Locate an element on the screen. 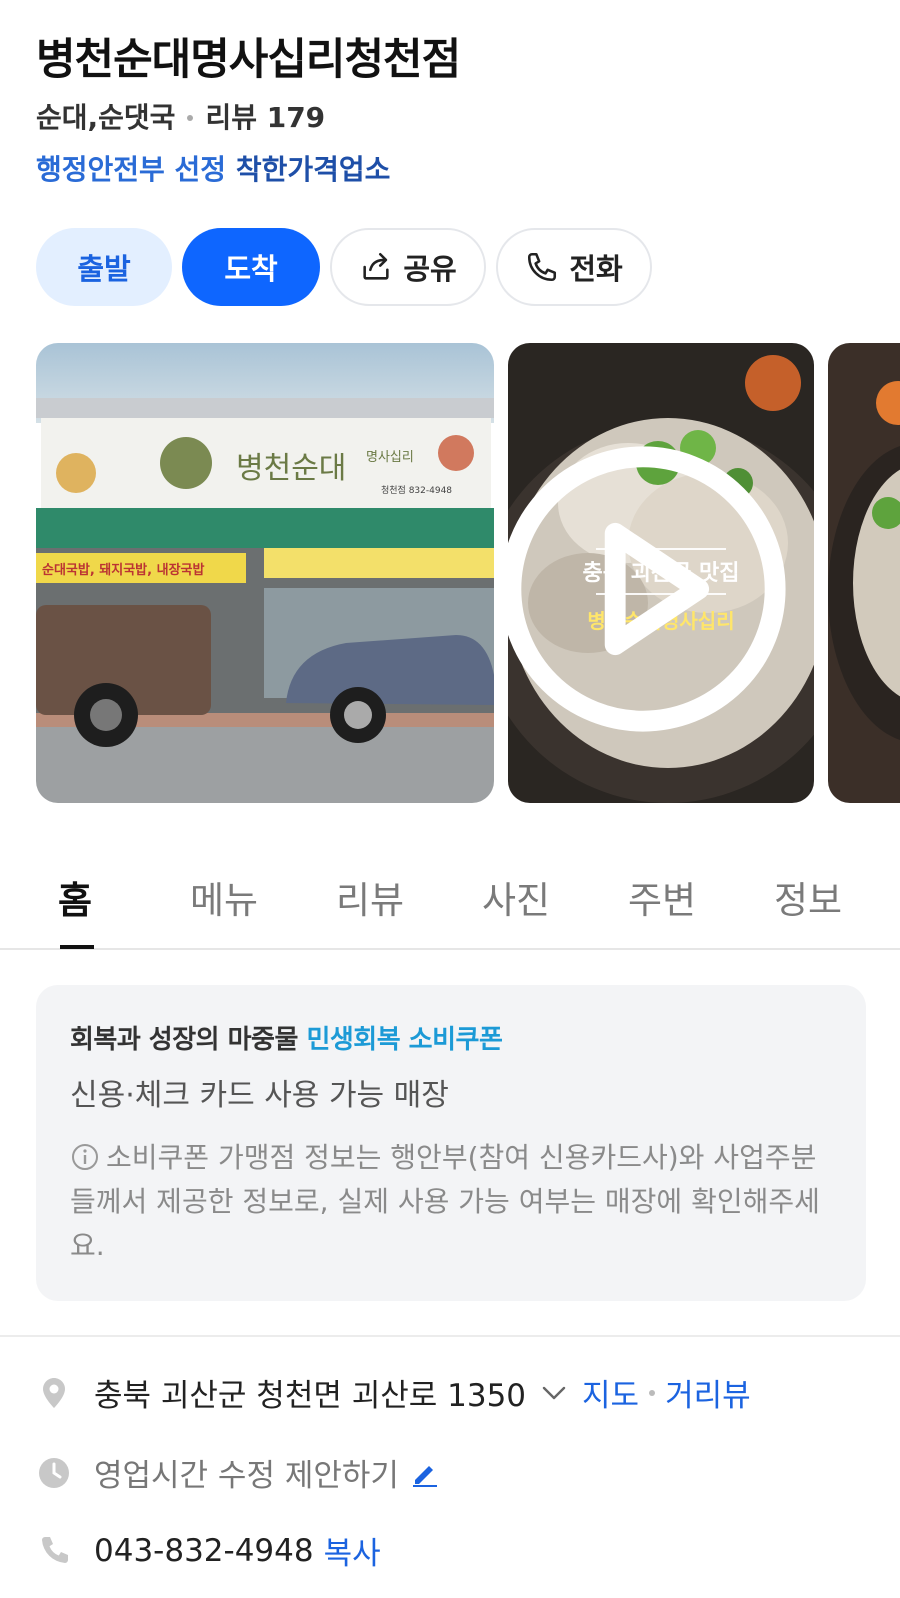 The width and height of the screenshot is (900, 1598). place-title: 병천순대명사십리청천점 is located at coordinates (248, 60).